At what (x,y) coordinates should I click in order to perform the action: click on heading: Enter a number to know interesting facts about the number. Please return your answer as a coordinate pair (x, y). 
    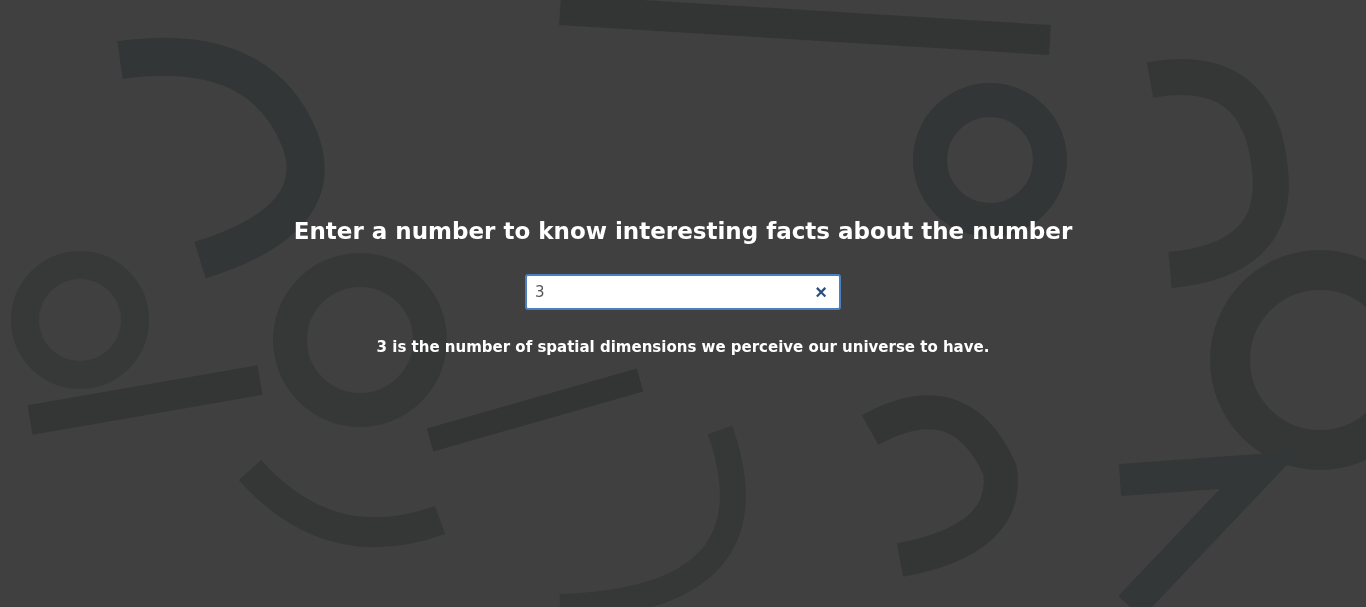
    Looking at the image, I should click on (683, 231).